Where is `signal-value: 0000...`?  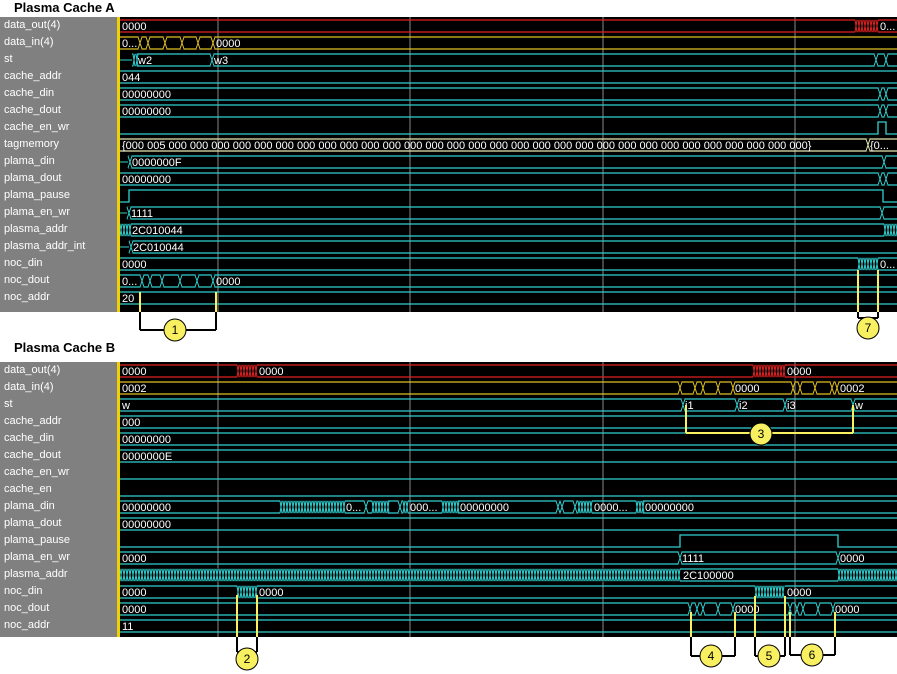
signal-value: 0000... is located at coordinates (611, 508).